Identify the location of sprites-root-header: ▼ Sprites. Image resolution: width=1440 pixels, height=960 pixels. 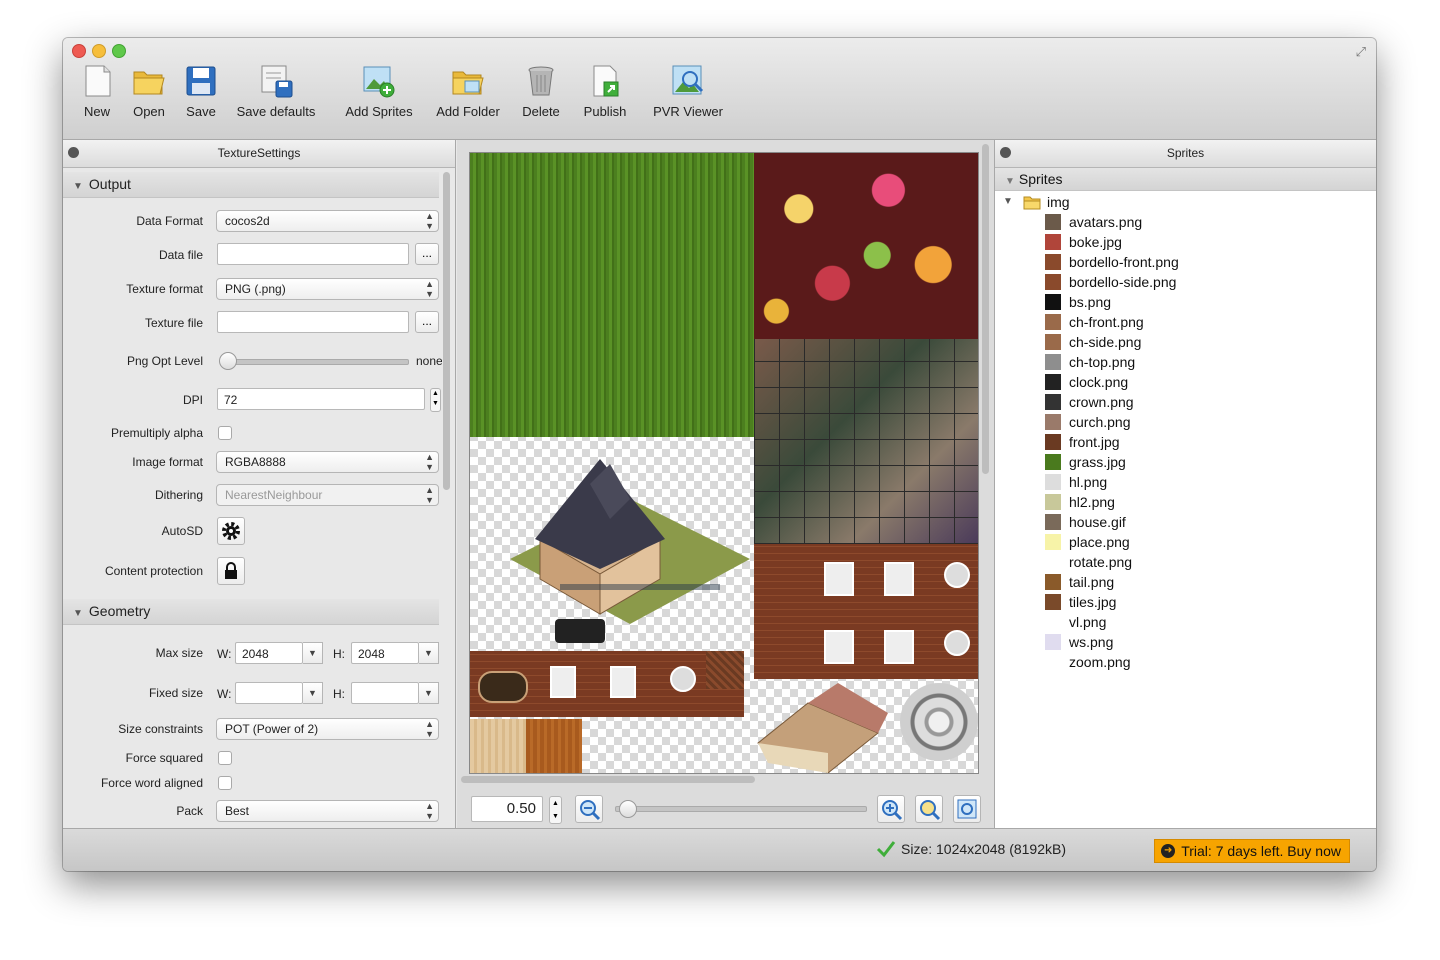
(1185, 179).